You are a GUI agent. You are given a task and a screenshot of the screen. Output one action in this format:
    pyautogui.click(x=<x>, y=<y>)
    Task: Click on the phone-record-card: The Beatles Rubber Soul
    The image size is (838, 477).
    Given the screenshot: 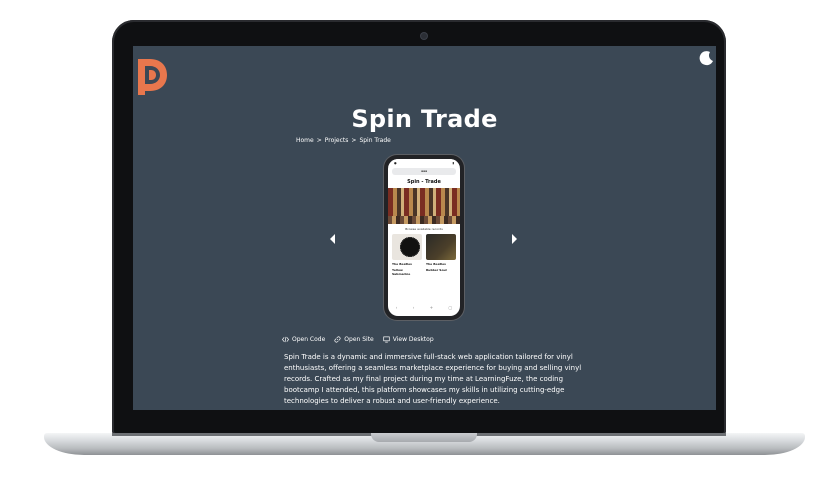 What is the action you would take?
    pyautogui.click(x=441, y=255)
    